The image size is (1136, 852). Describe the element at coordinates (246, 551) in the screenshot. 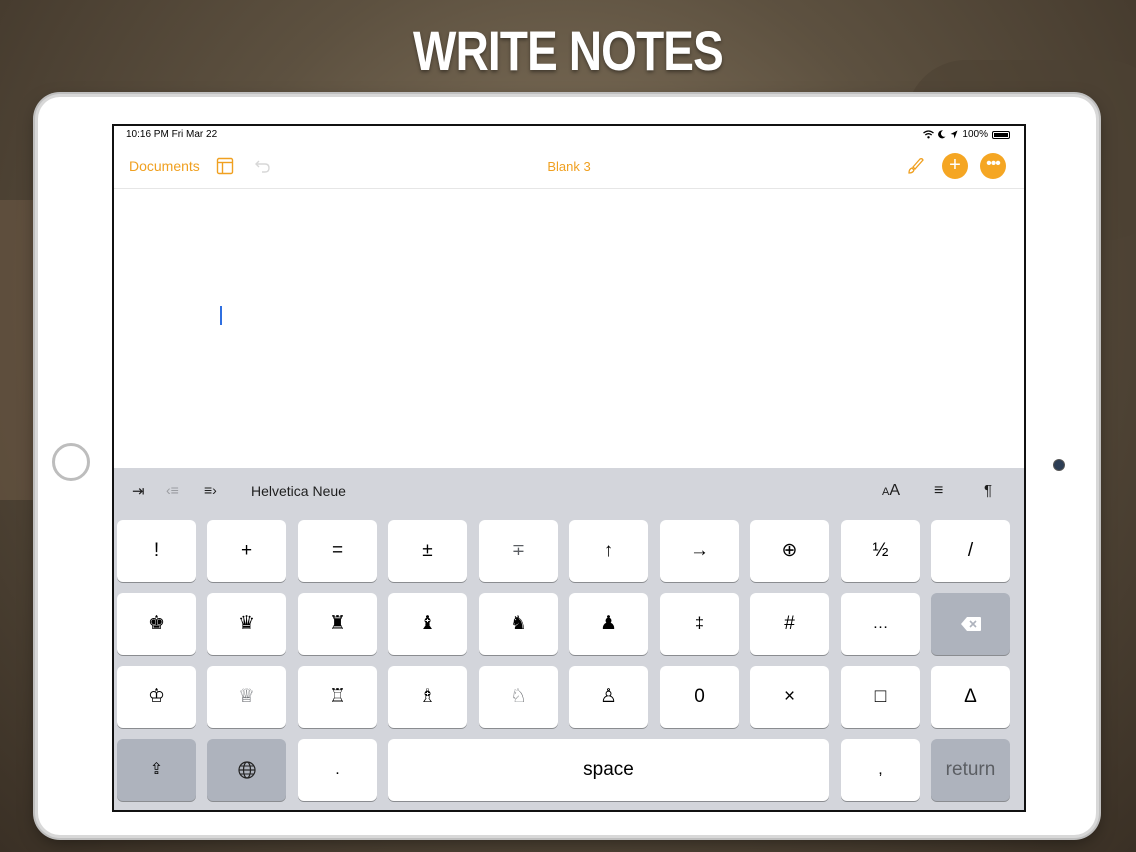

I see `key: +` at that location.